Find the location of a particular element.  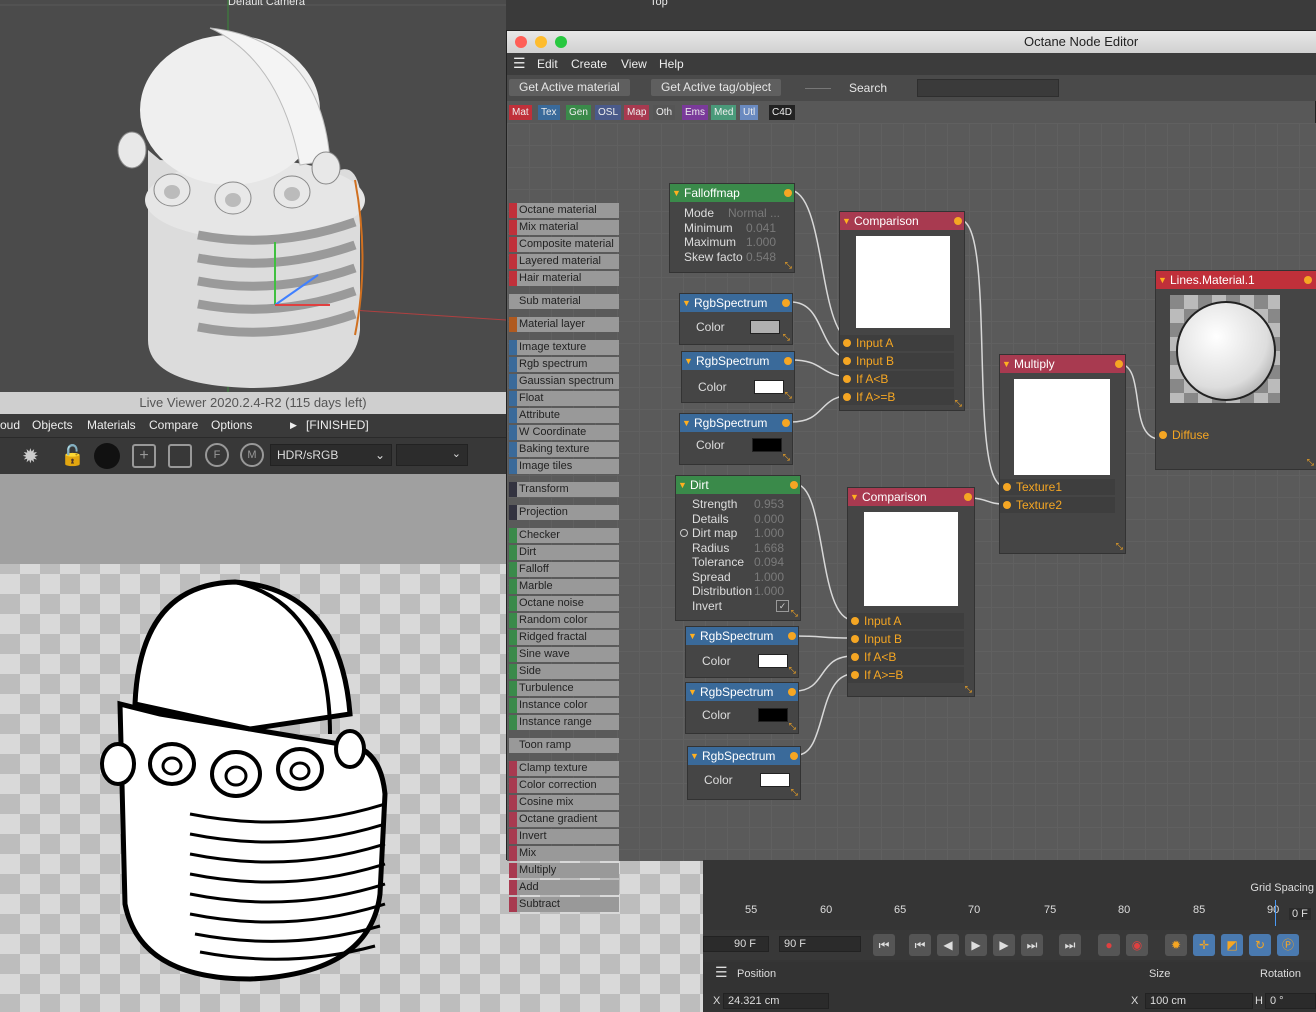

category-mat: Mat is located at coordinates (520, 112).